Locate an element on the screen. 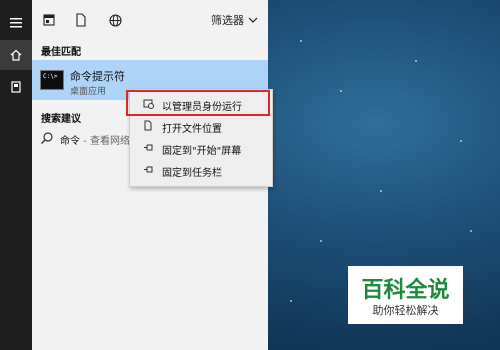 This screenshot has width=500, height=350. documents-filter-button is located at coordinates (81, 20).